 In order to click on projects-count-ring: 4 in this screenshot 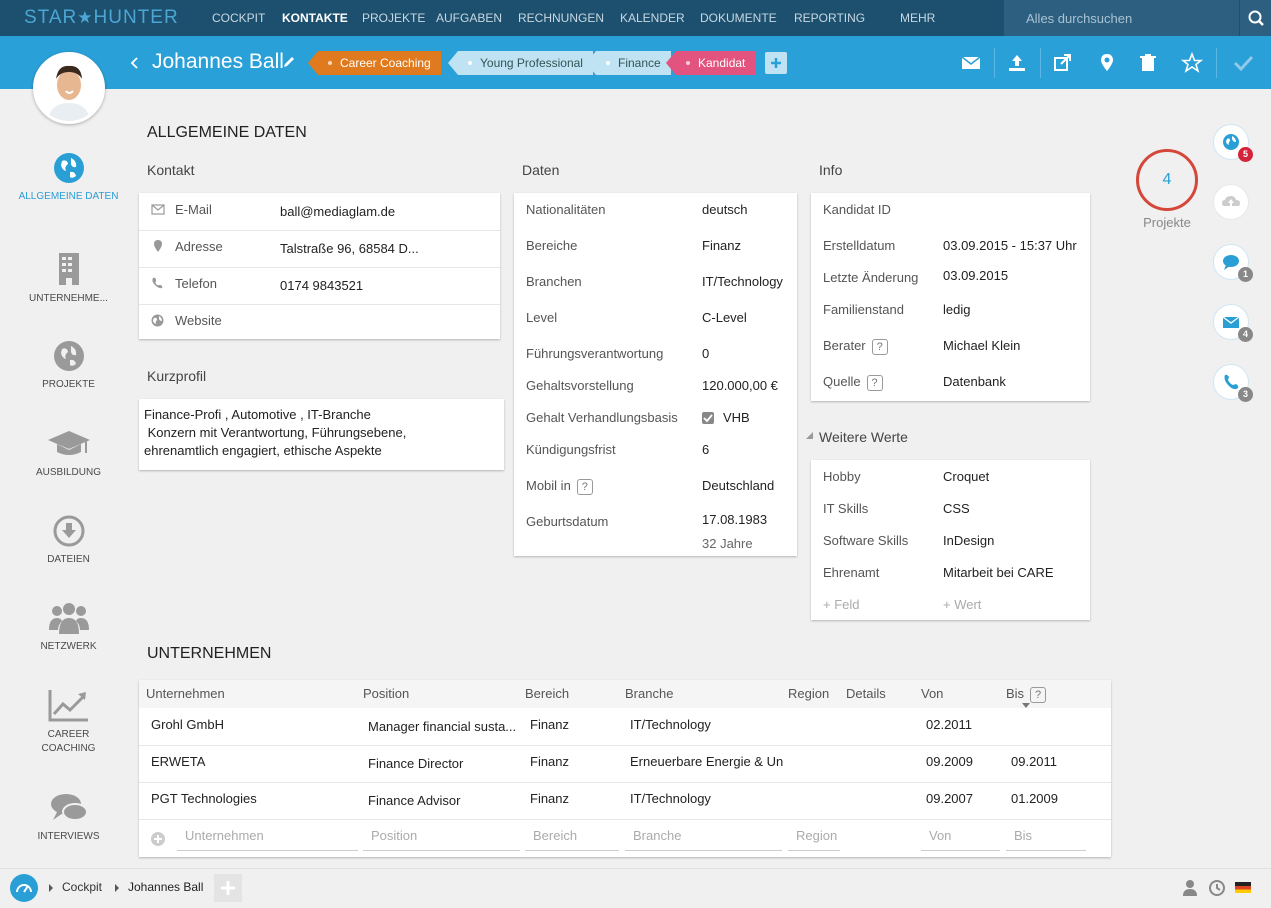, I will do `click(1167, 180)`.